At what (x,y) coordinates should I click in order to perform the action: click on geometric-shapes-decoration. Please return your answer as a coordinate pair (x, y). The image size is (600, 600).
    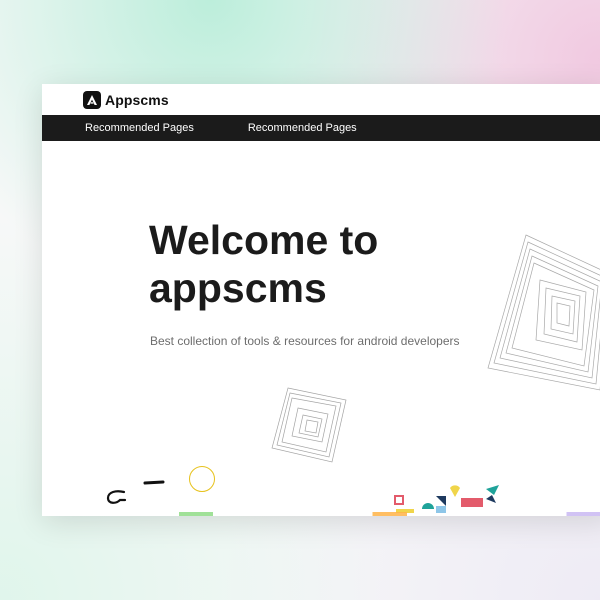
    Looking at the image, I should click on (446, 499).